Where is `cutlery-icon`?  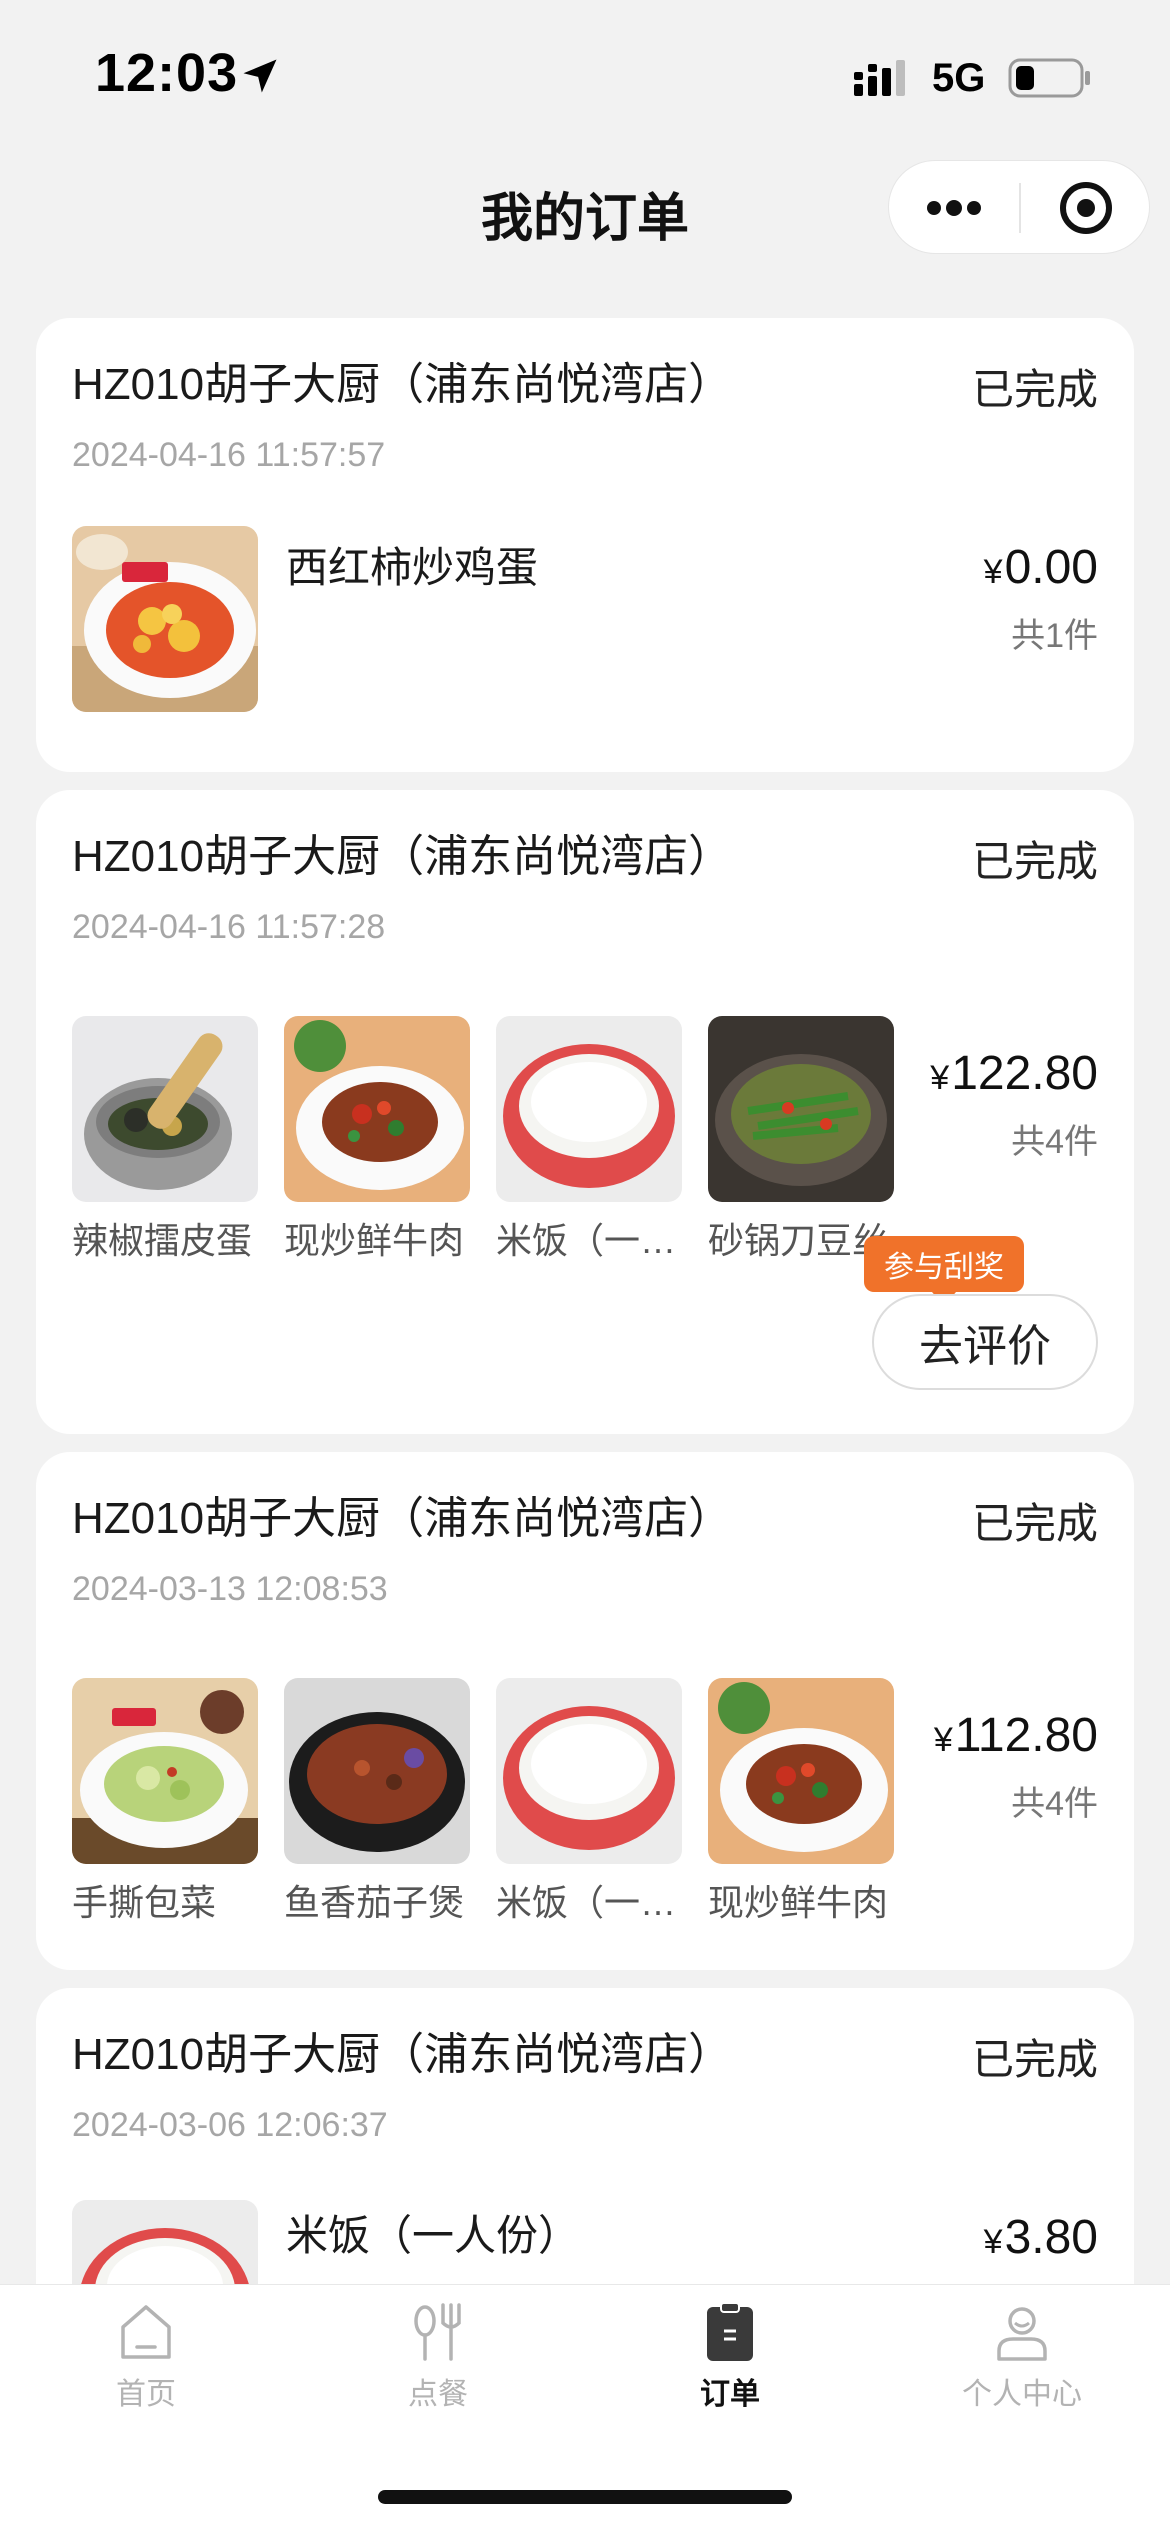 cutlery-icon is located at coordinates (437, 2332).